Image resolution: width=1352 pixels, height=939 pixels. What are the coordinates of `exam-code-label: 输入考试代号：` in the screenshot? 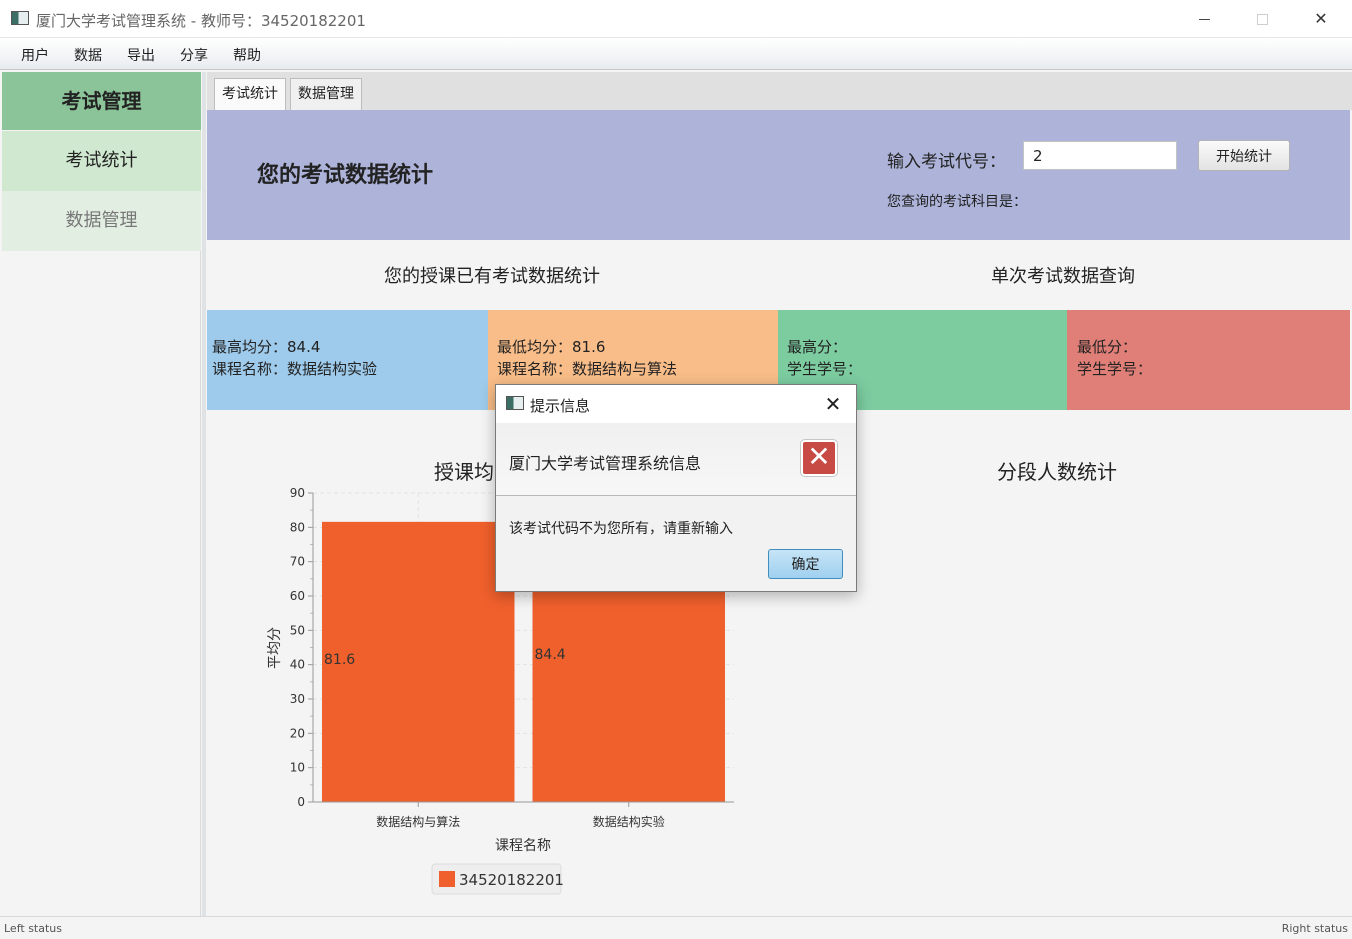 It's located at (946, 162).